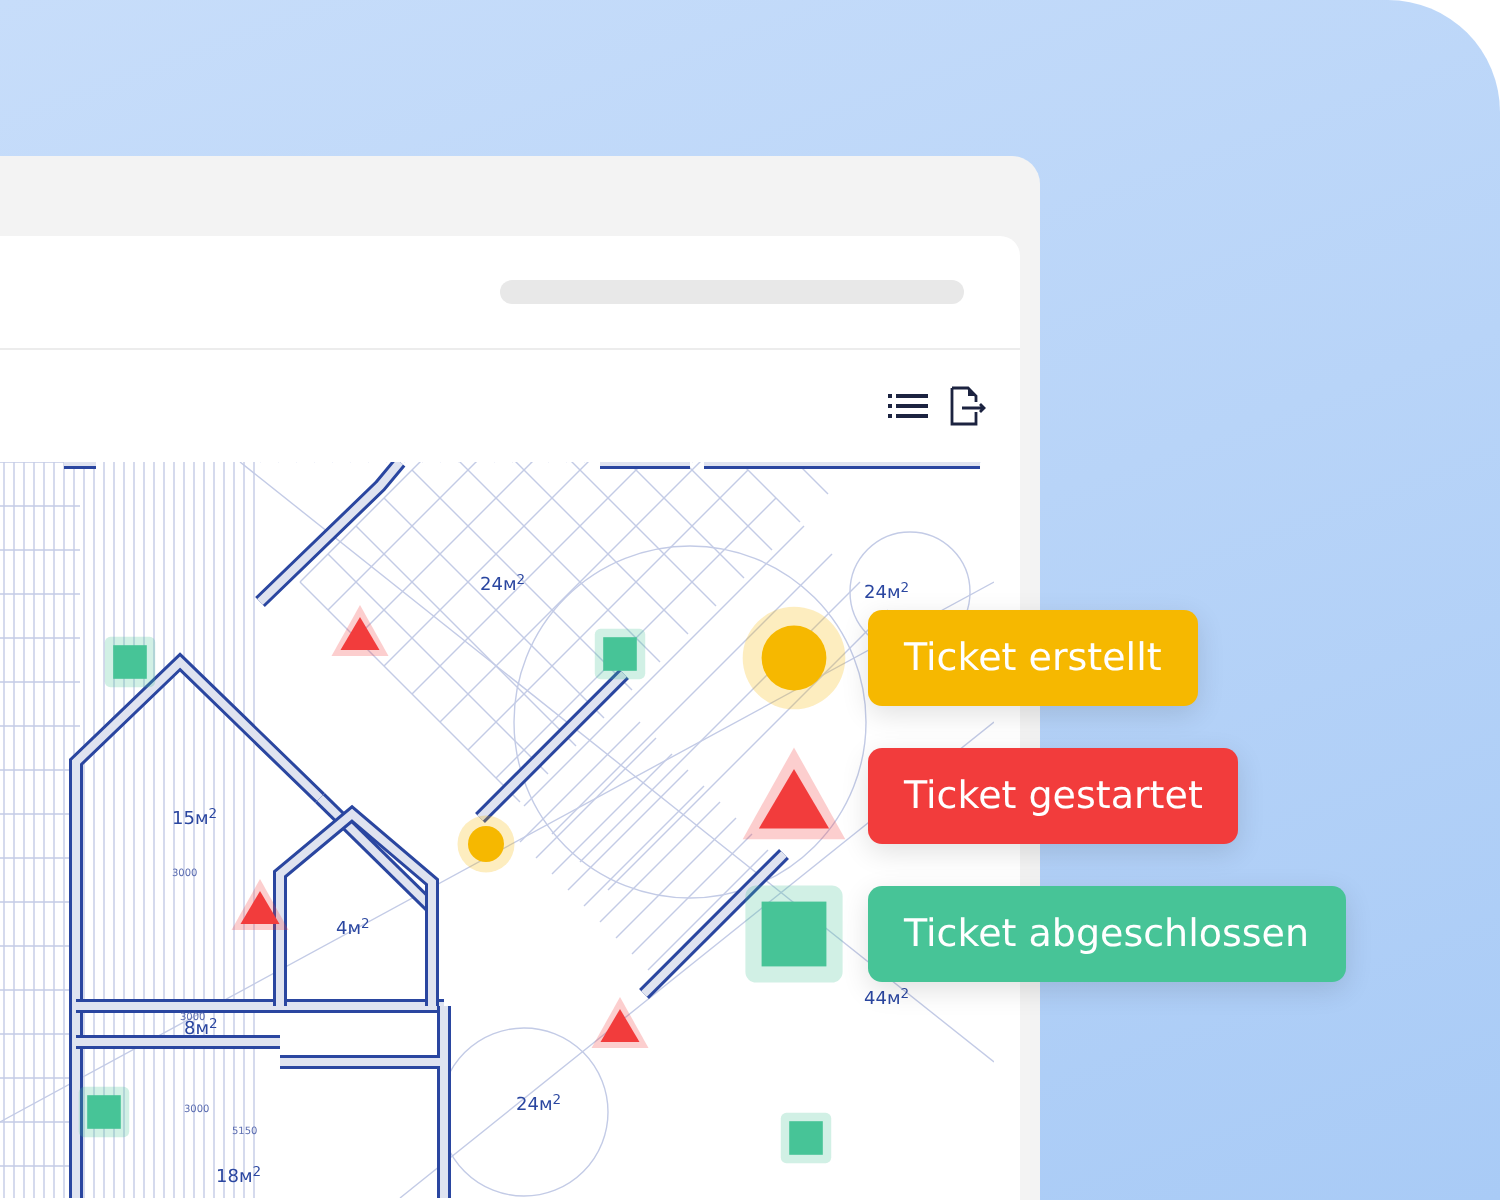  I want to click on status-label: Ticket abgeschlossen, so click(1107, 934).